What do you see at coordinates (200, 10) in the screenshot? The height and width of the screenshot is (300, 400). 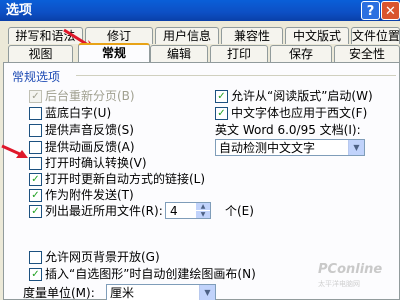 I see `title-bar: 选项 ? ✕` at bounding box center [200, 10].